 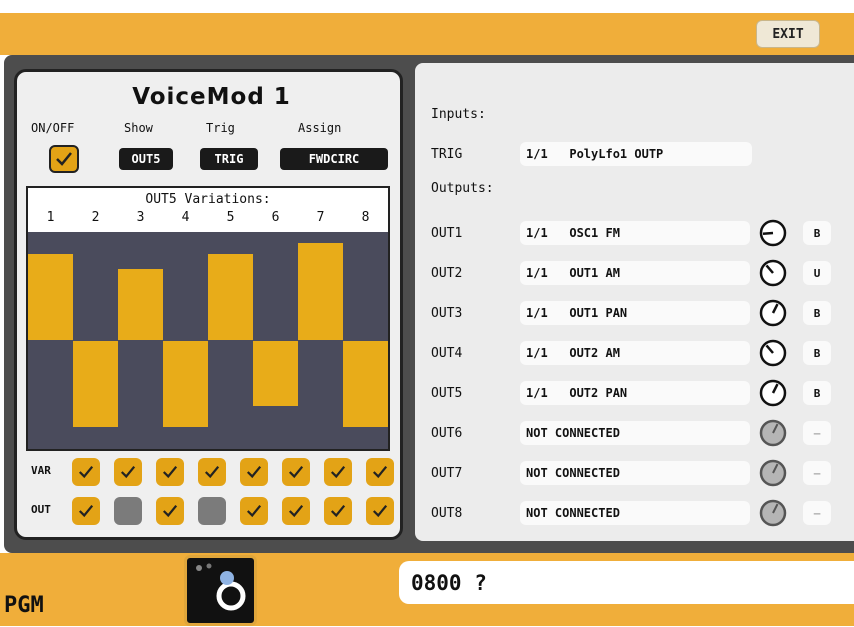 I want to click on program-display: 0800 ?, so click(x=626, y=582).